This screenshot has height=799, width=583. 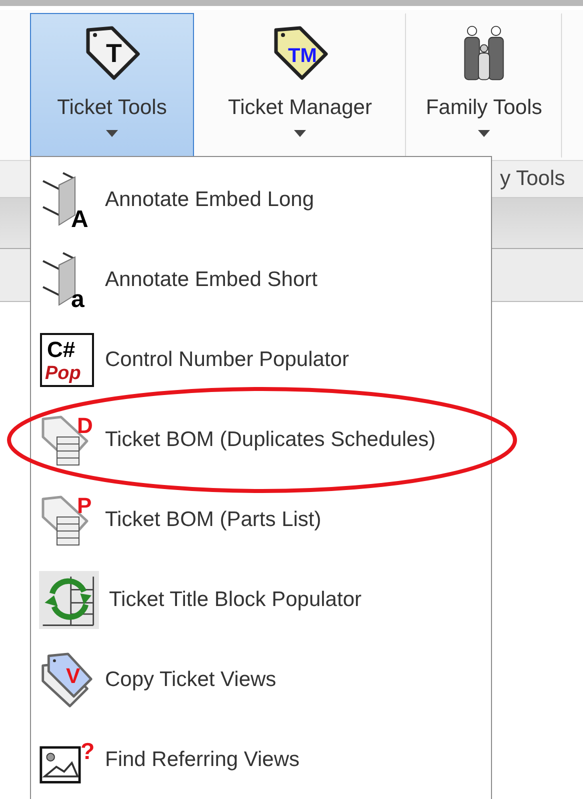 I want to click on menu-item: A Annotate Embed Long, so click(x=261, y=200).